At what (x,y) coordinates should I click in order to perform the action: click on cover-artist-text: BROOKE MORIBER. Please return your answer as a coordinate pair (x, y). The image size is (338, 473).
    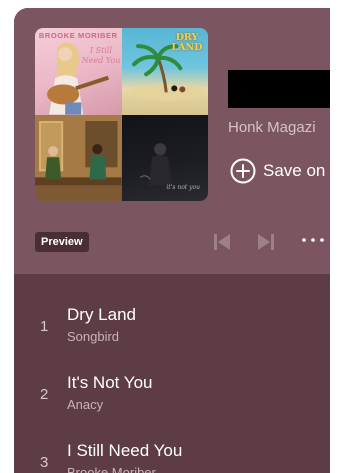
    Looking at the image, I should click on (78, 35).